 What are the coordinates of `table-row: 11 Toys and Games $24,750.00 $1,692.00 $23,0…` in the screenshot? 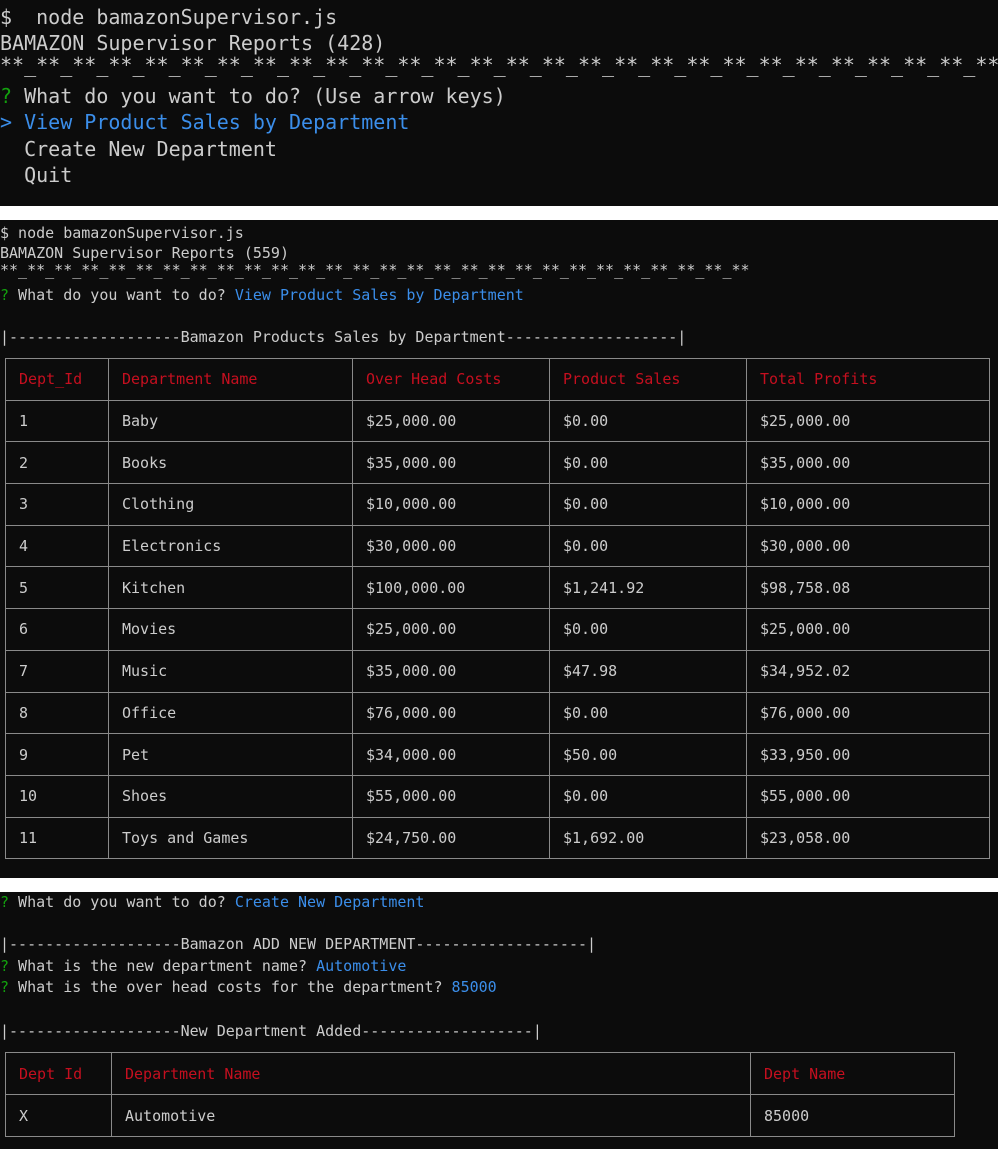 It's located at (497, 838).